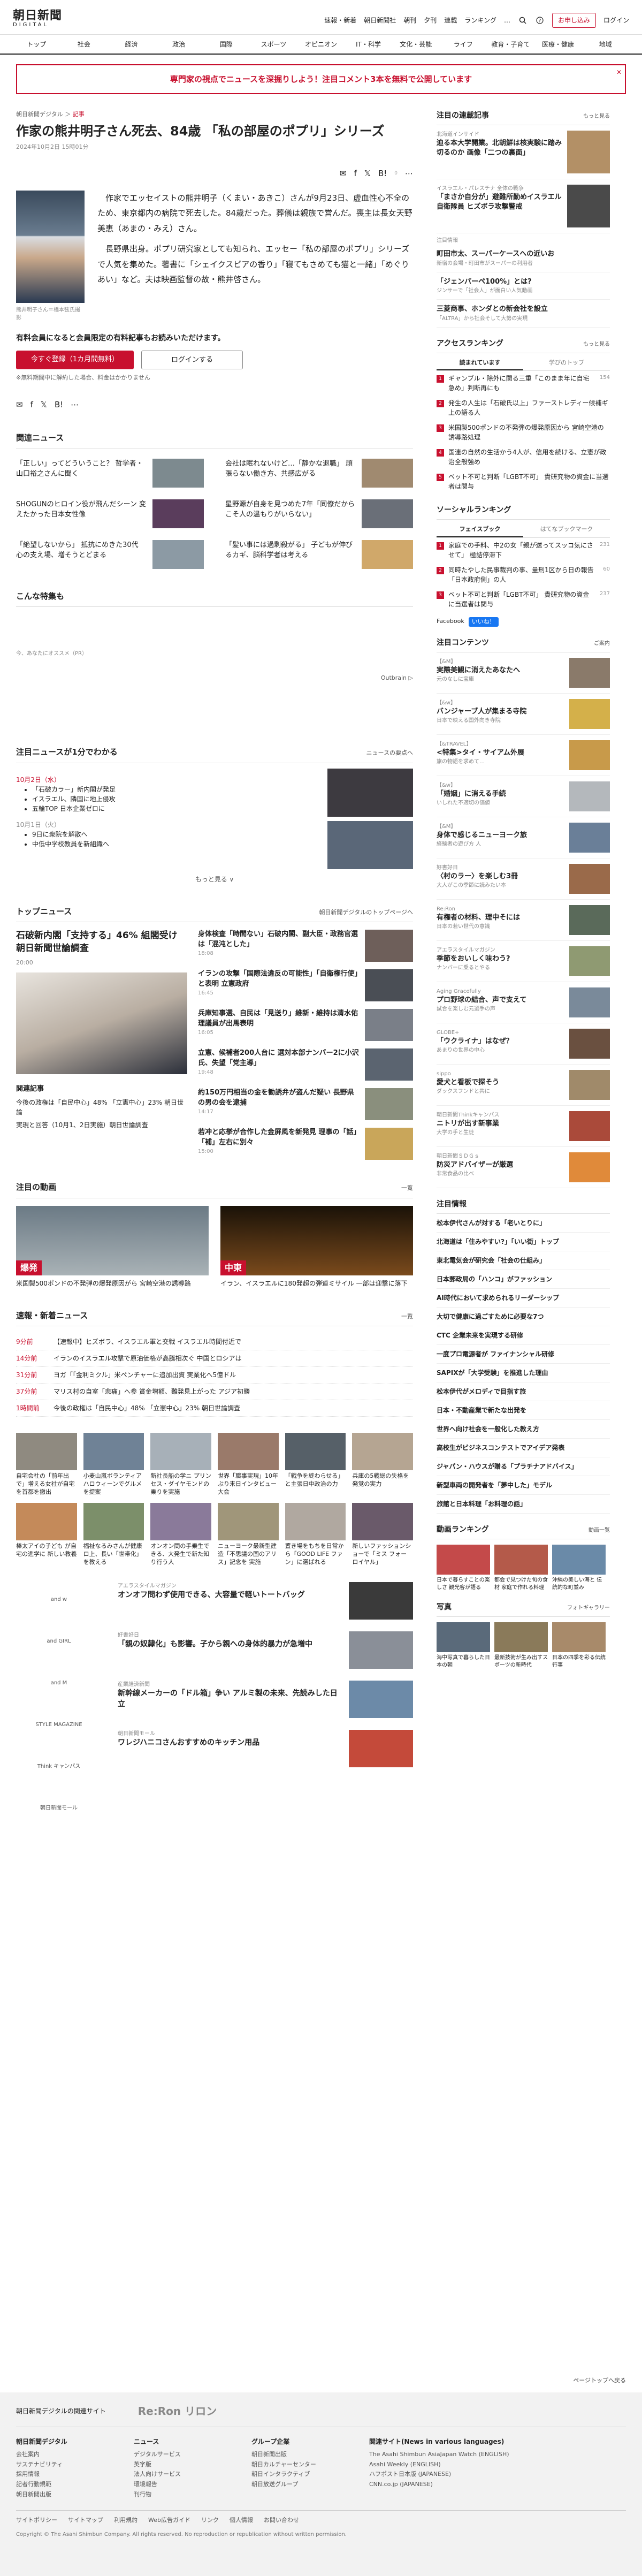 The image size is (642, 2576). Describe the element at coordinates (265, 1700) in the screenshot. I see `brand-item: 産業経済新聞 新幹線メーカーの「ドル箱」争い アルミ製の未来、先読みした日立` at that location.